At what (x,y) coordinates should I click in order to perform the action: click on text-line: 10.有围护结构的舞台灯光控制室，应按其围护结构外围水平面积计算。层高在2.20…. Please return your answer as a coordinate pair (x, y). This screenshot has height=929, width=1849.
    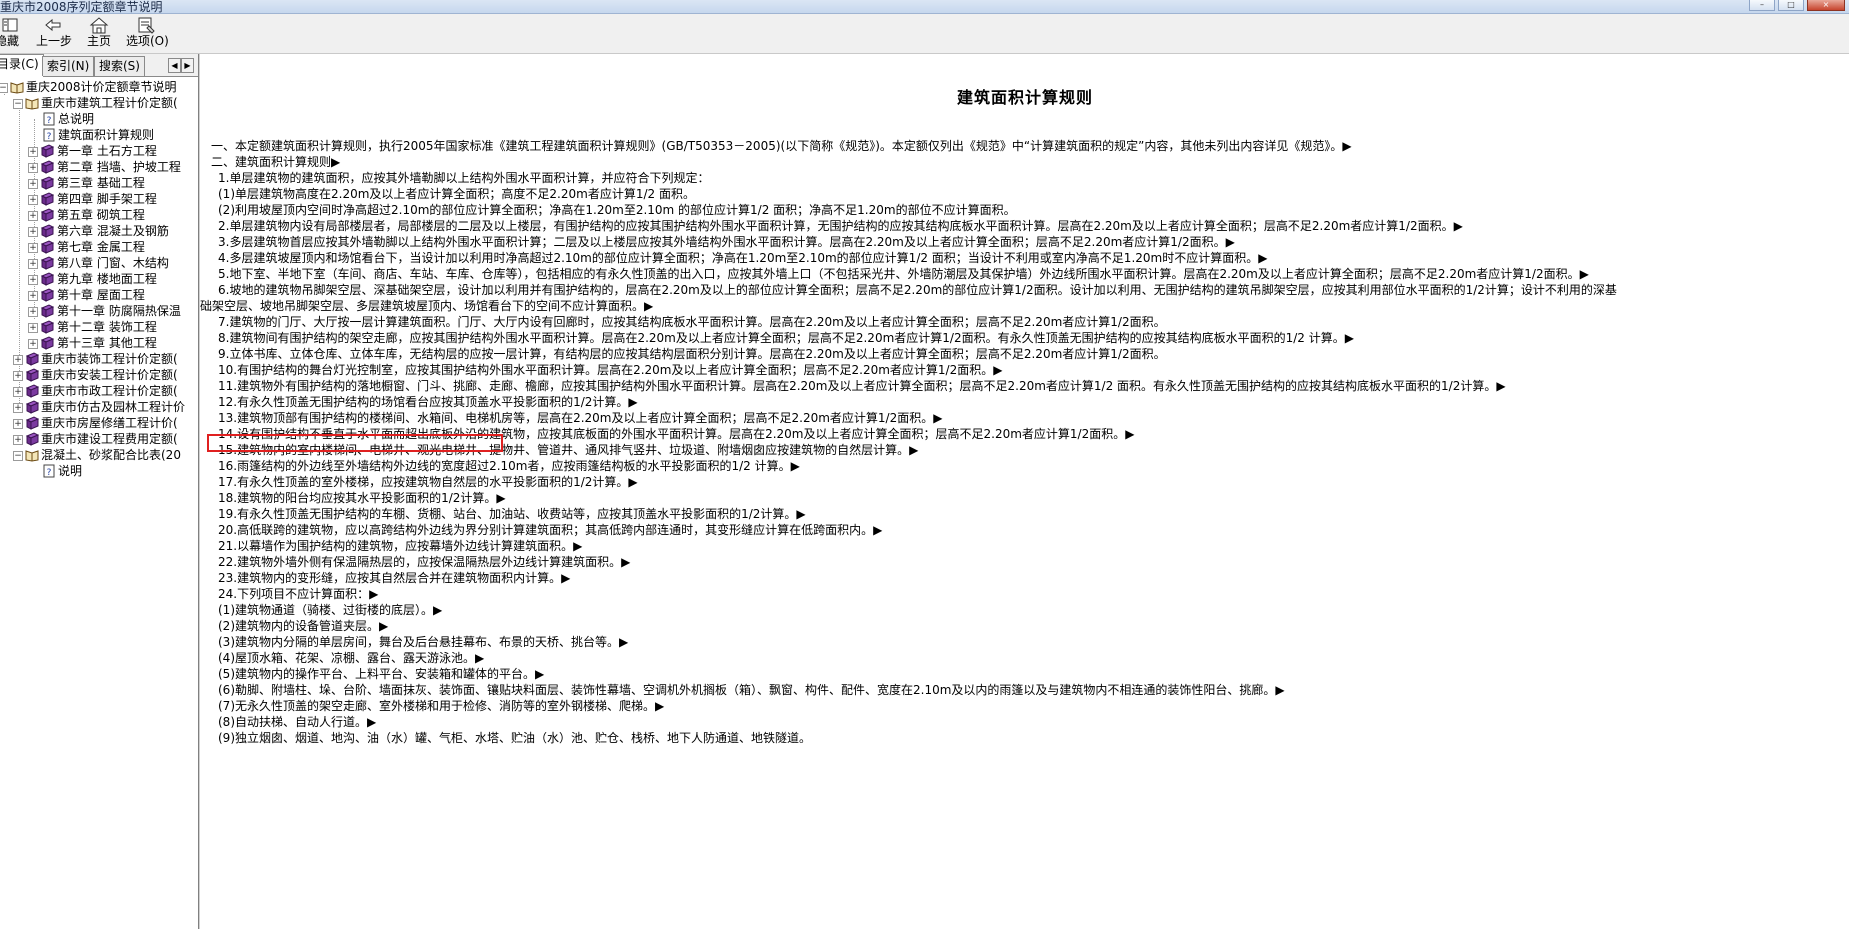
    Looking at the image, I should click on (610, 370).